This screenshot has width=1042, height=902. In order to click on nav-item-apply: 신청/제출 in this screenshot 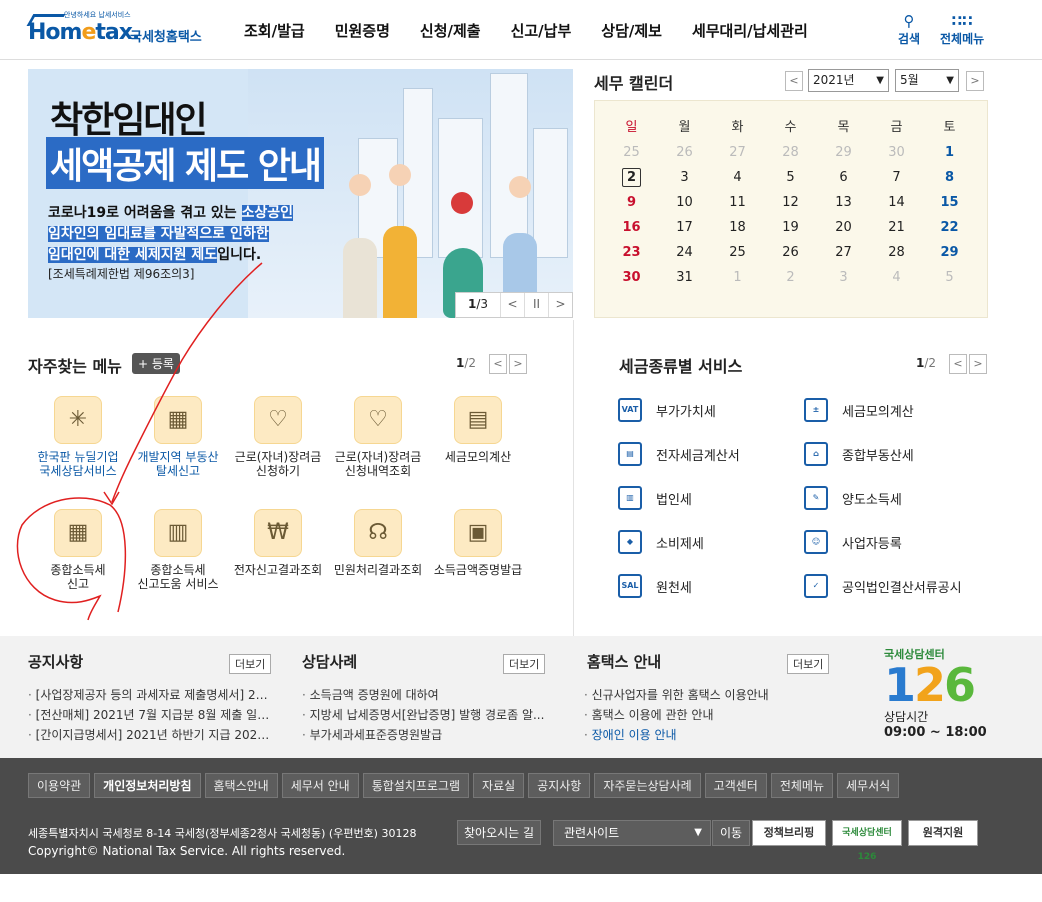, I will do `click(450, 30)`.